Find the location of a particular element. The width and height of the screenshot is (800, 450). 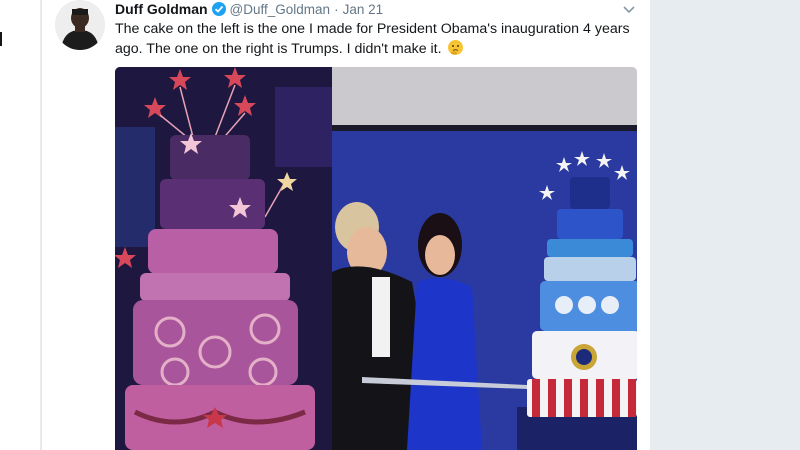

verified-badge-icon is located at coordinates (218, 9).